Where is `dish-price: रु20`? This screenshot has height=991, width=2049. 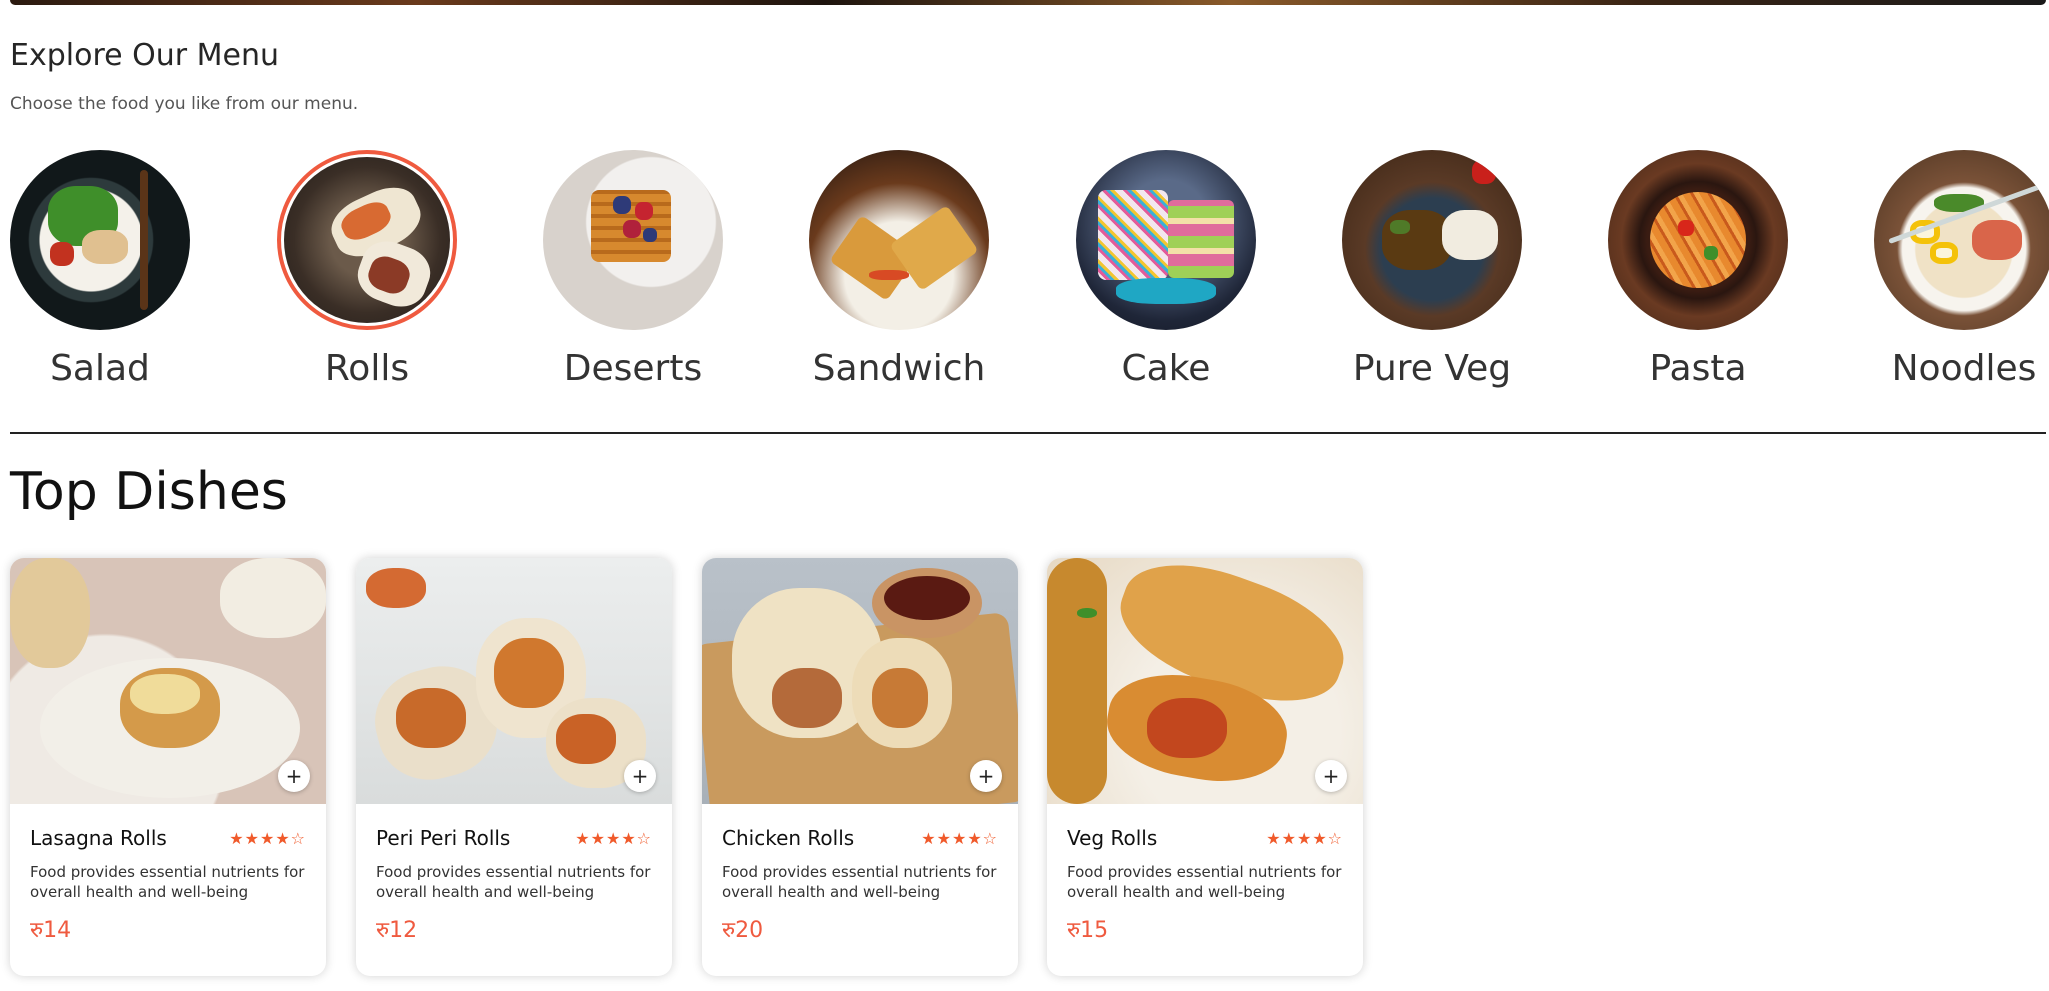
dish-price: रु20 is located at coordinates (743, 930).